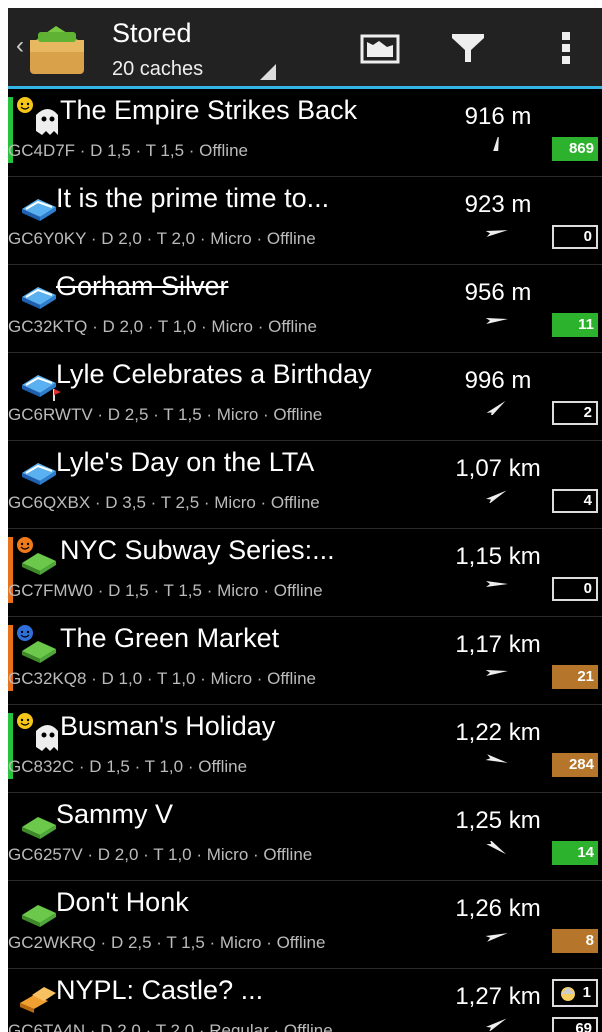 This screenshot has width=602, height=1032. Describe the element at coordinates (586, 992) in the screenshot. I see `trackable-count: 1` at that location.